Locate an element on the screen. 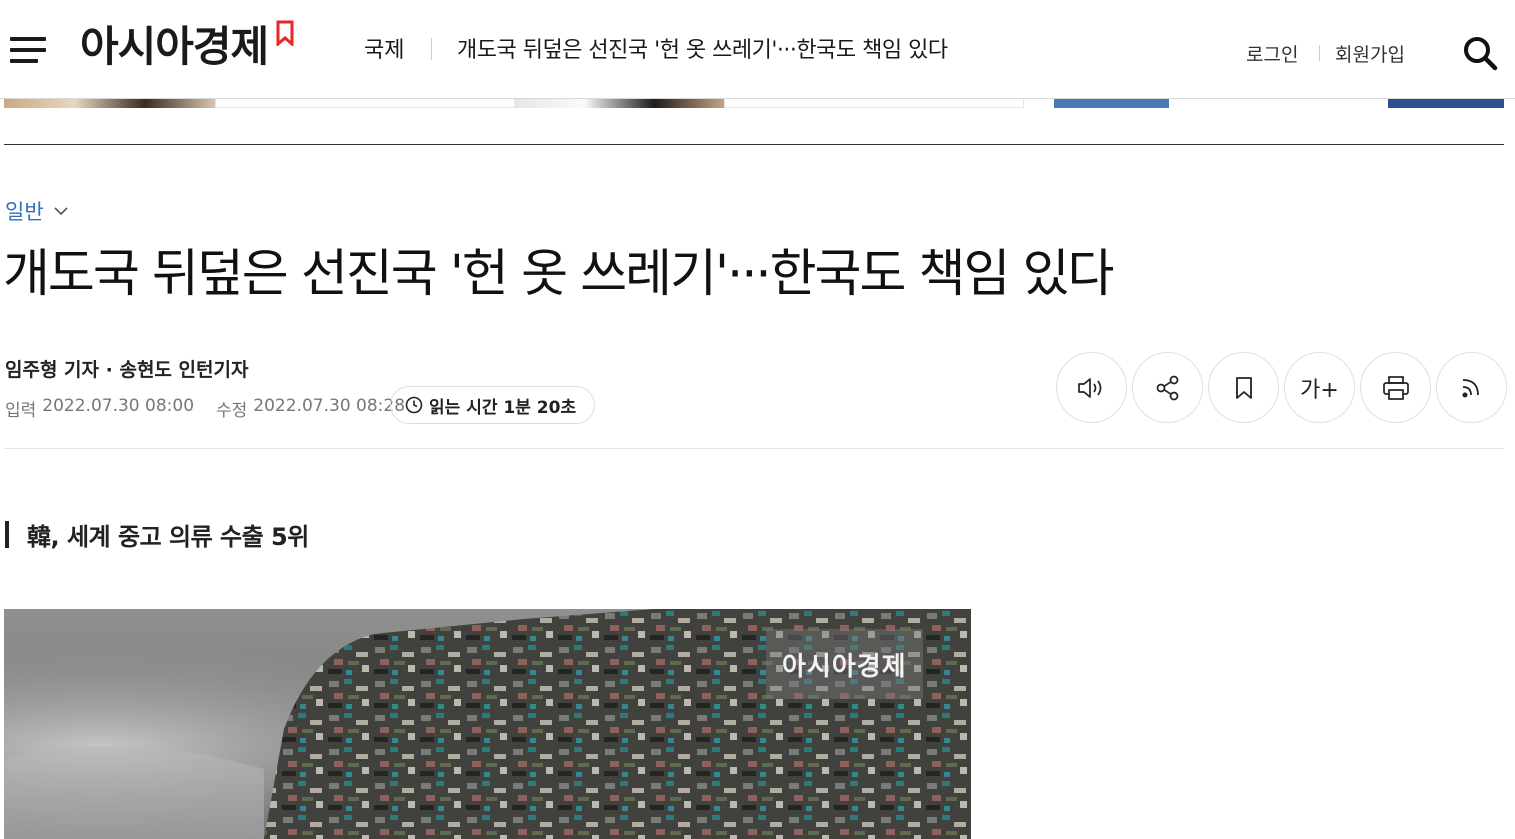 The height and width of the screenshot is (839, 1515). chevron-down-icon is located at coordinates (61, 210).